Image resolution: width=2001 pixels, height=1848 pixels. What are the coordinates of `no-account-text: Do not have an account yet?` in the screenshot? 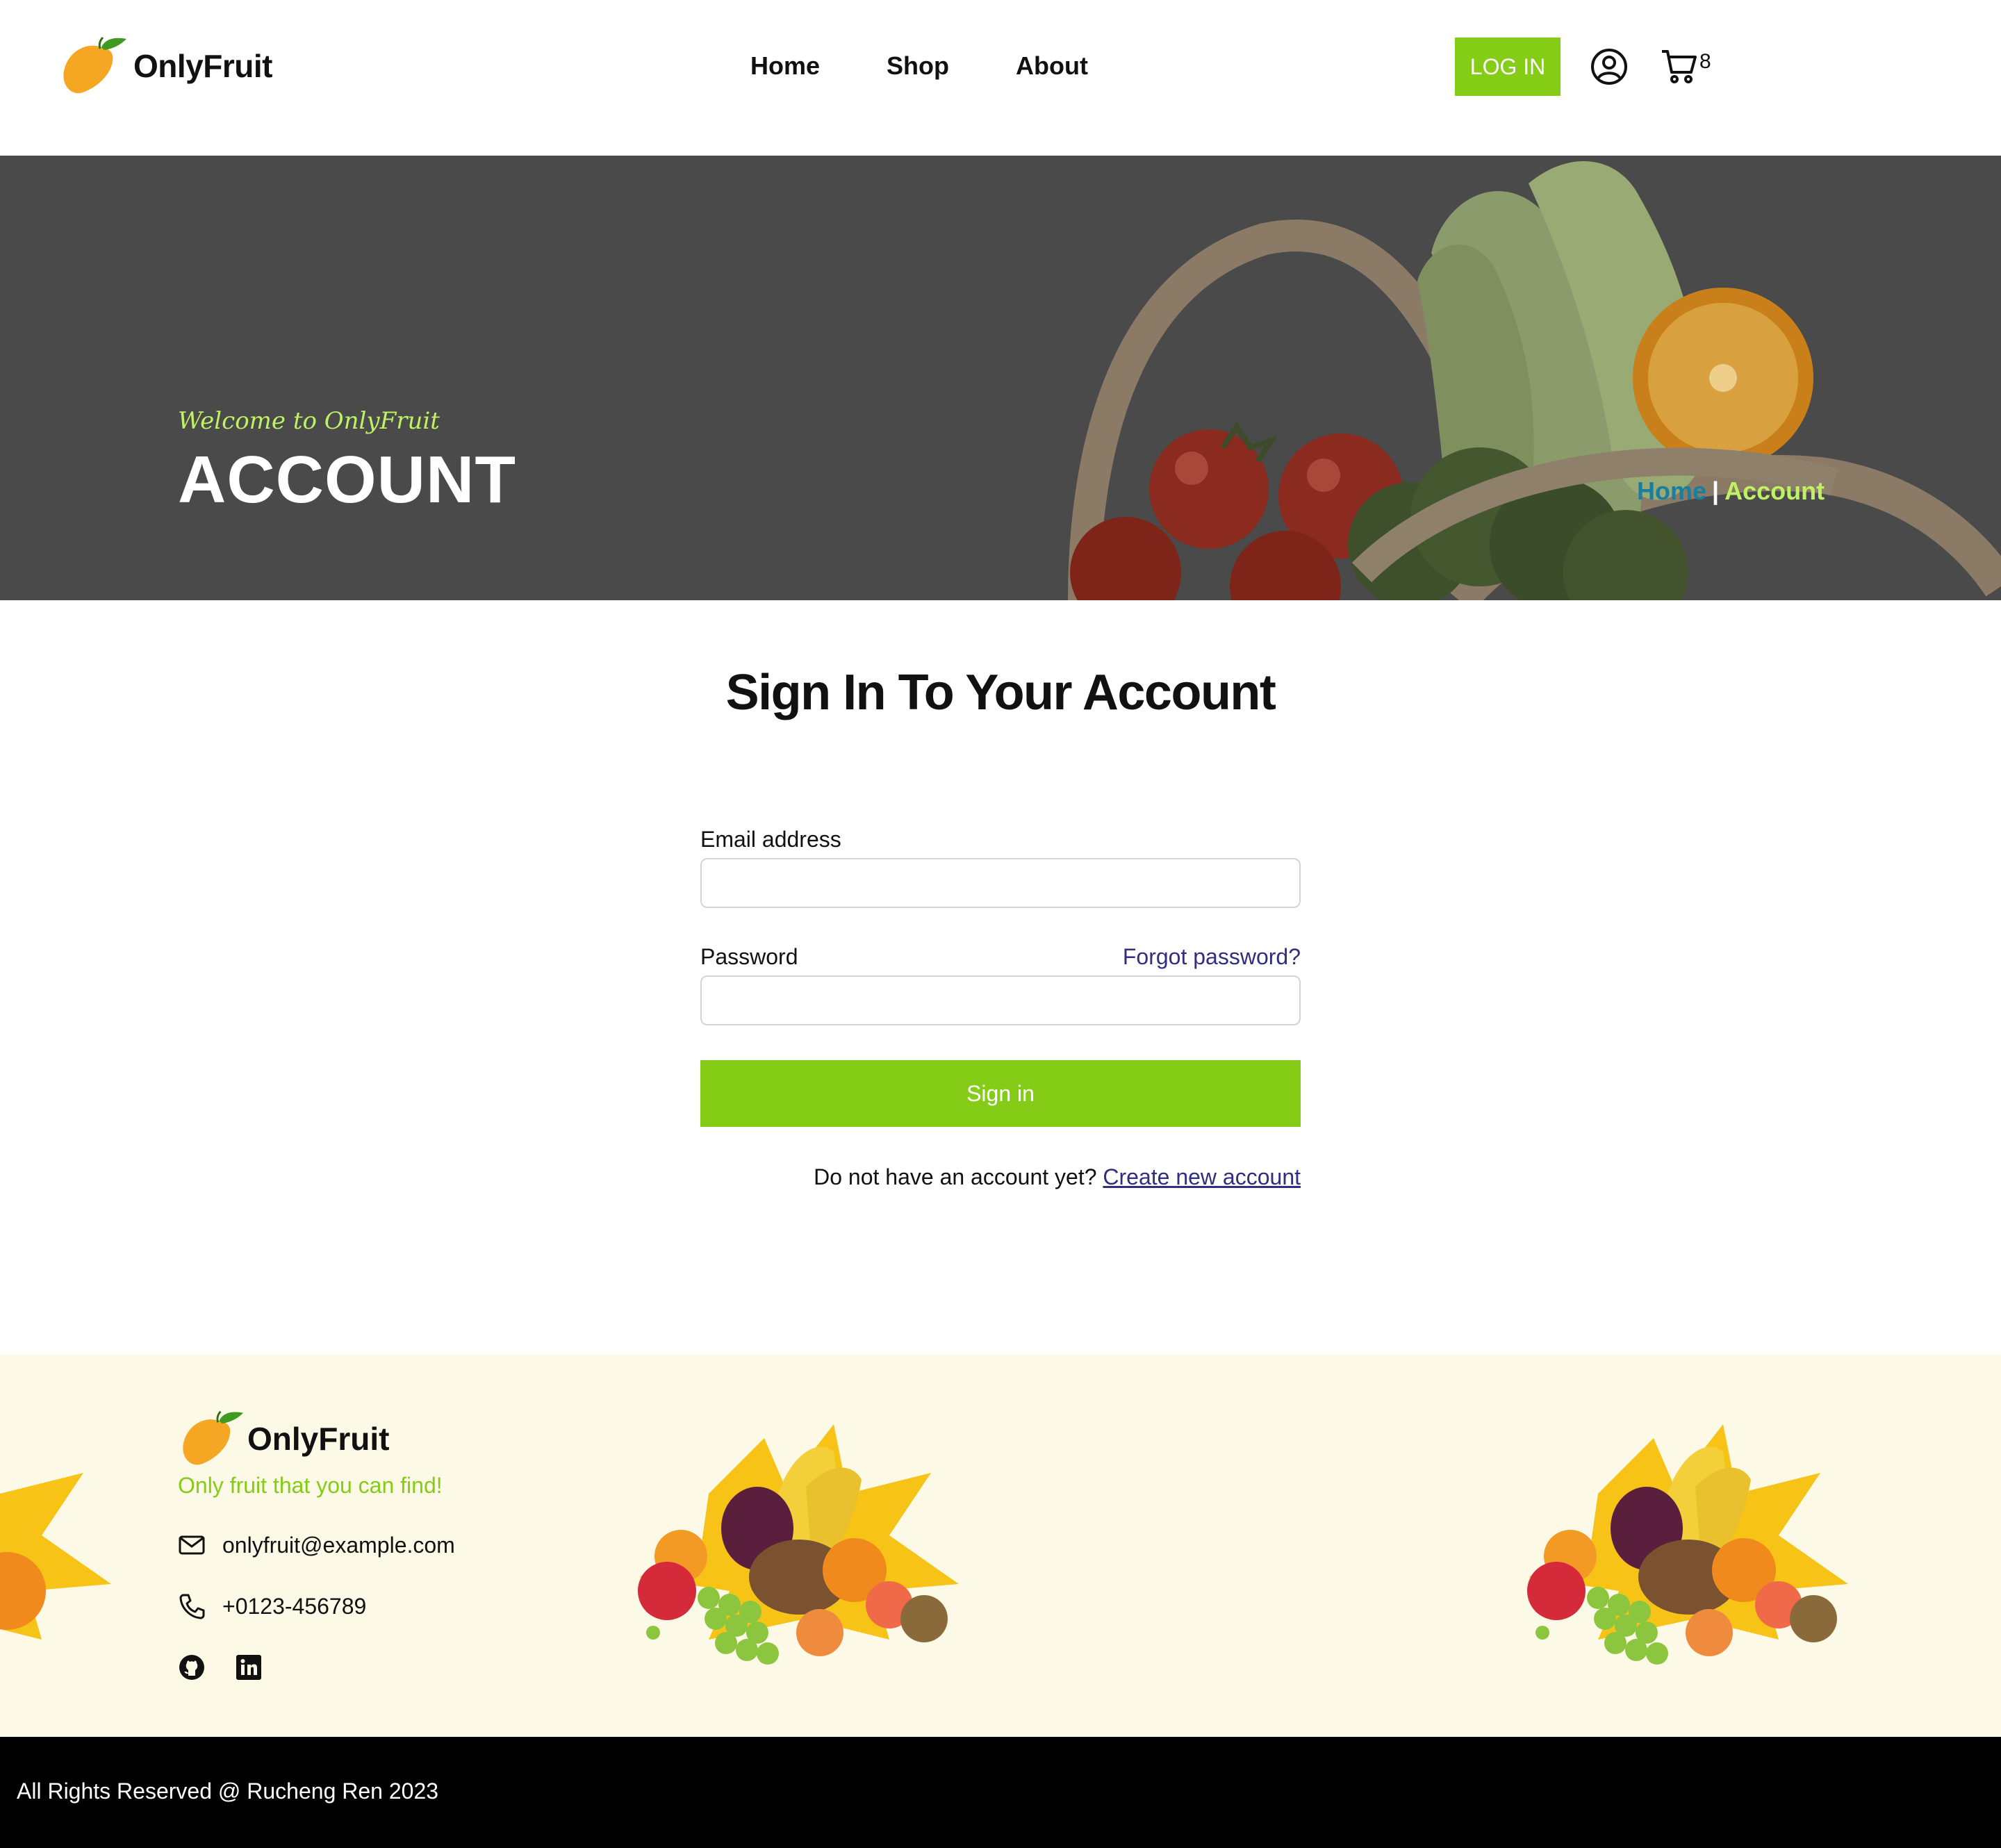 It's located at (956, 1177).